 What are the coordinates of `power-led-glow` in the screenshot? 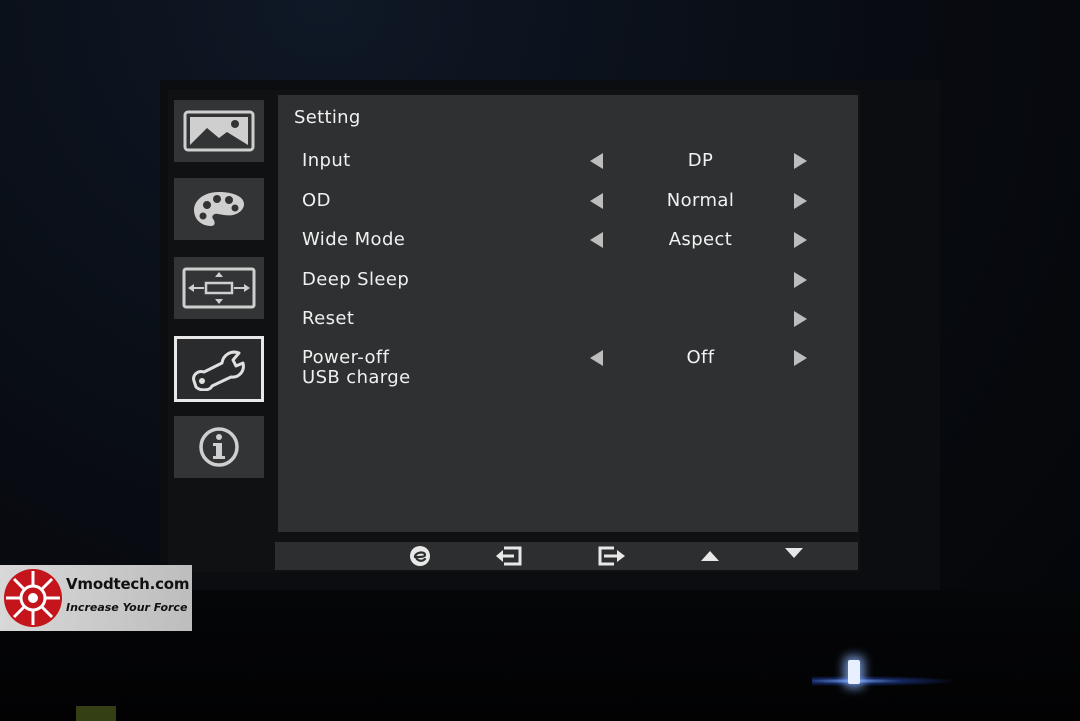 It's located at (882, 681).